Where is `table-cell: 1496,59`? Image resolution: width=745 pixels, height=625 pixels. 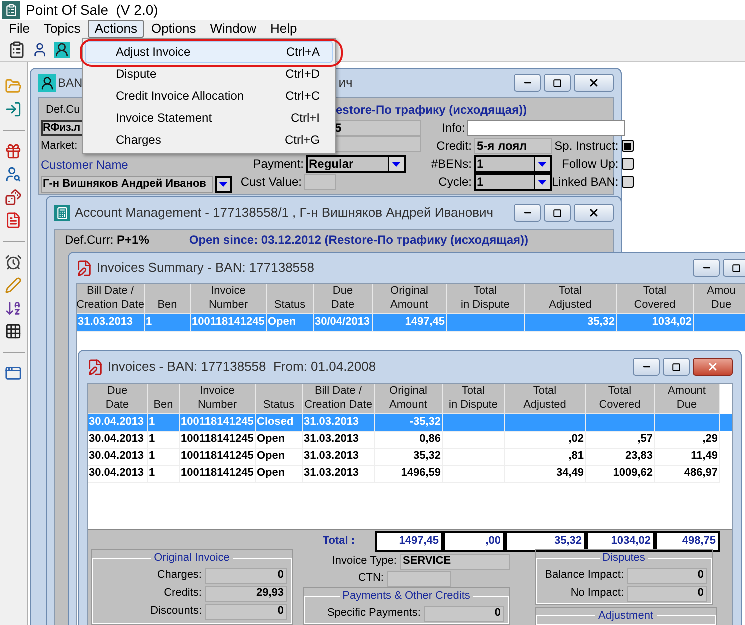
table-cell: 1496,59 is located at coordinates (409, 473).